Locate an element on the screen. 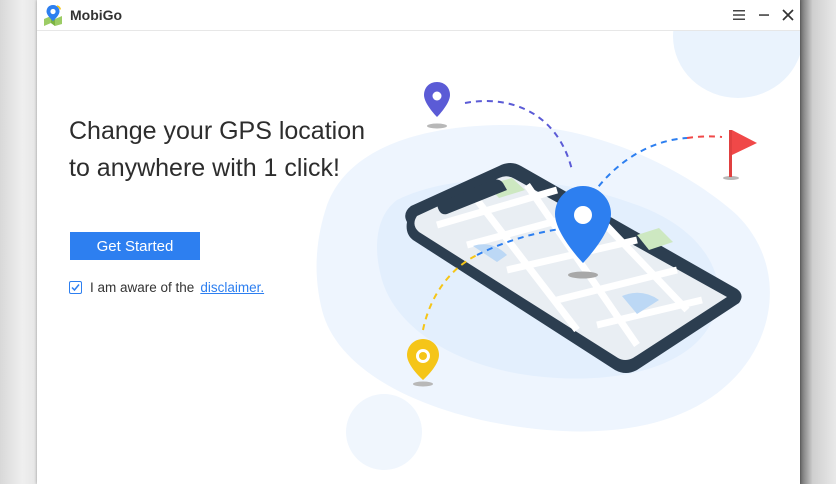  disclaimer-agreement: I am aware of the disclaimer. is located at coordinates (166, 287).